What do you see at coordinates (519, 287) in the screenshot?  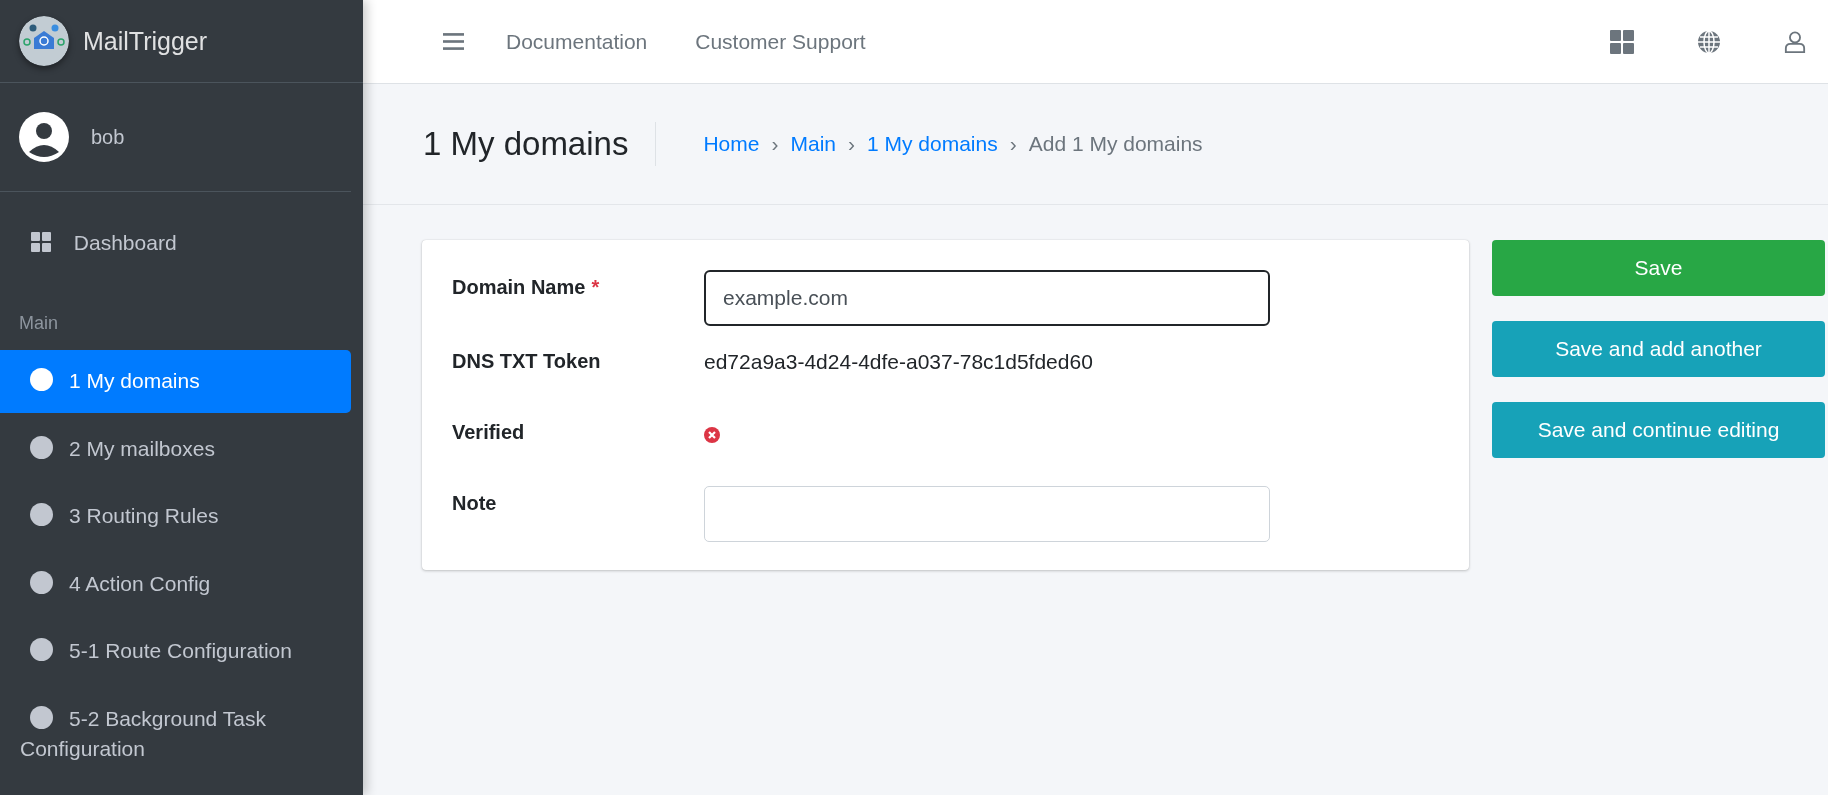 I see `field-label: Domain Name` at bounding box center [519, 287].